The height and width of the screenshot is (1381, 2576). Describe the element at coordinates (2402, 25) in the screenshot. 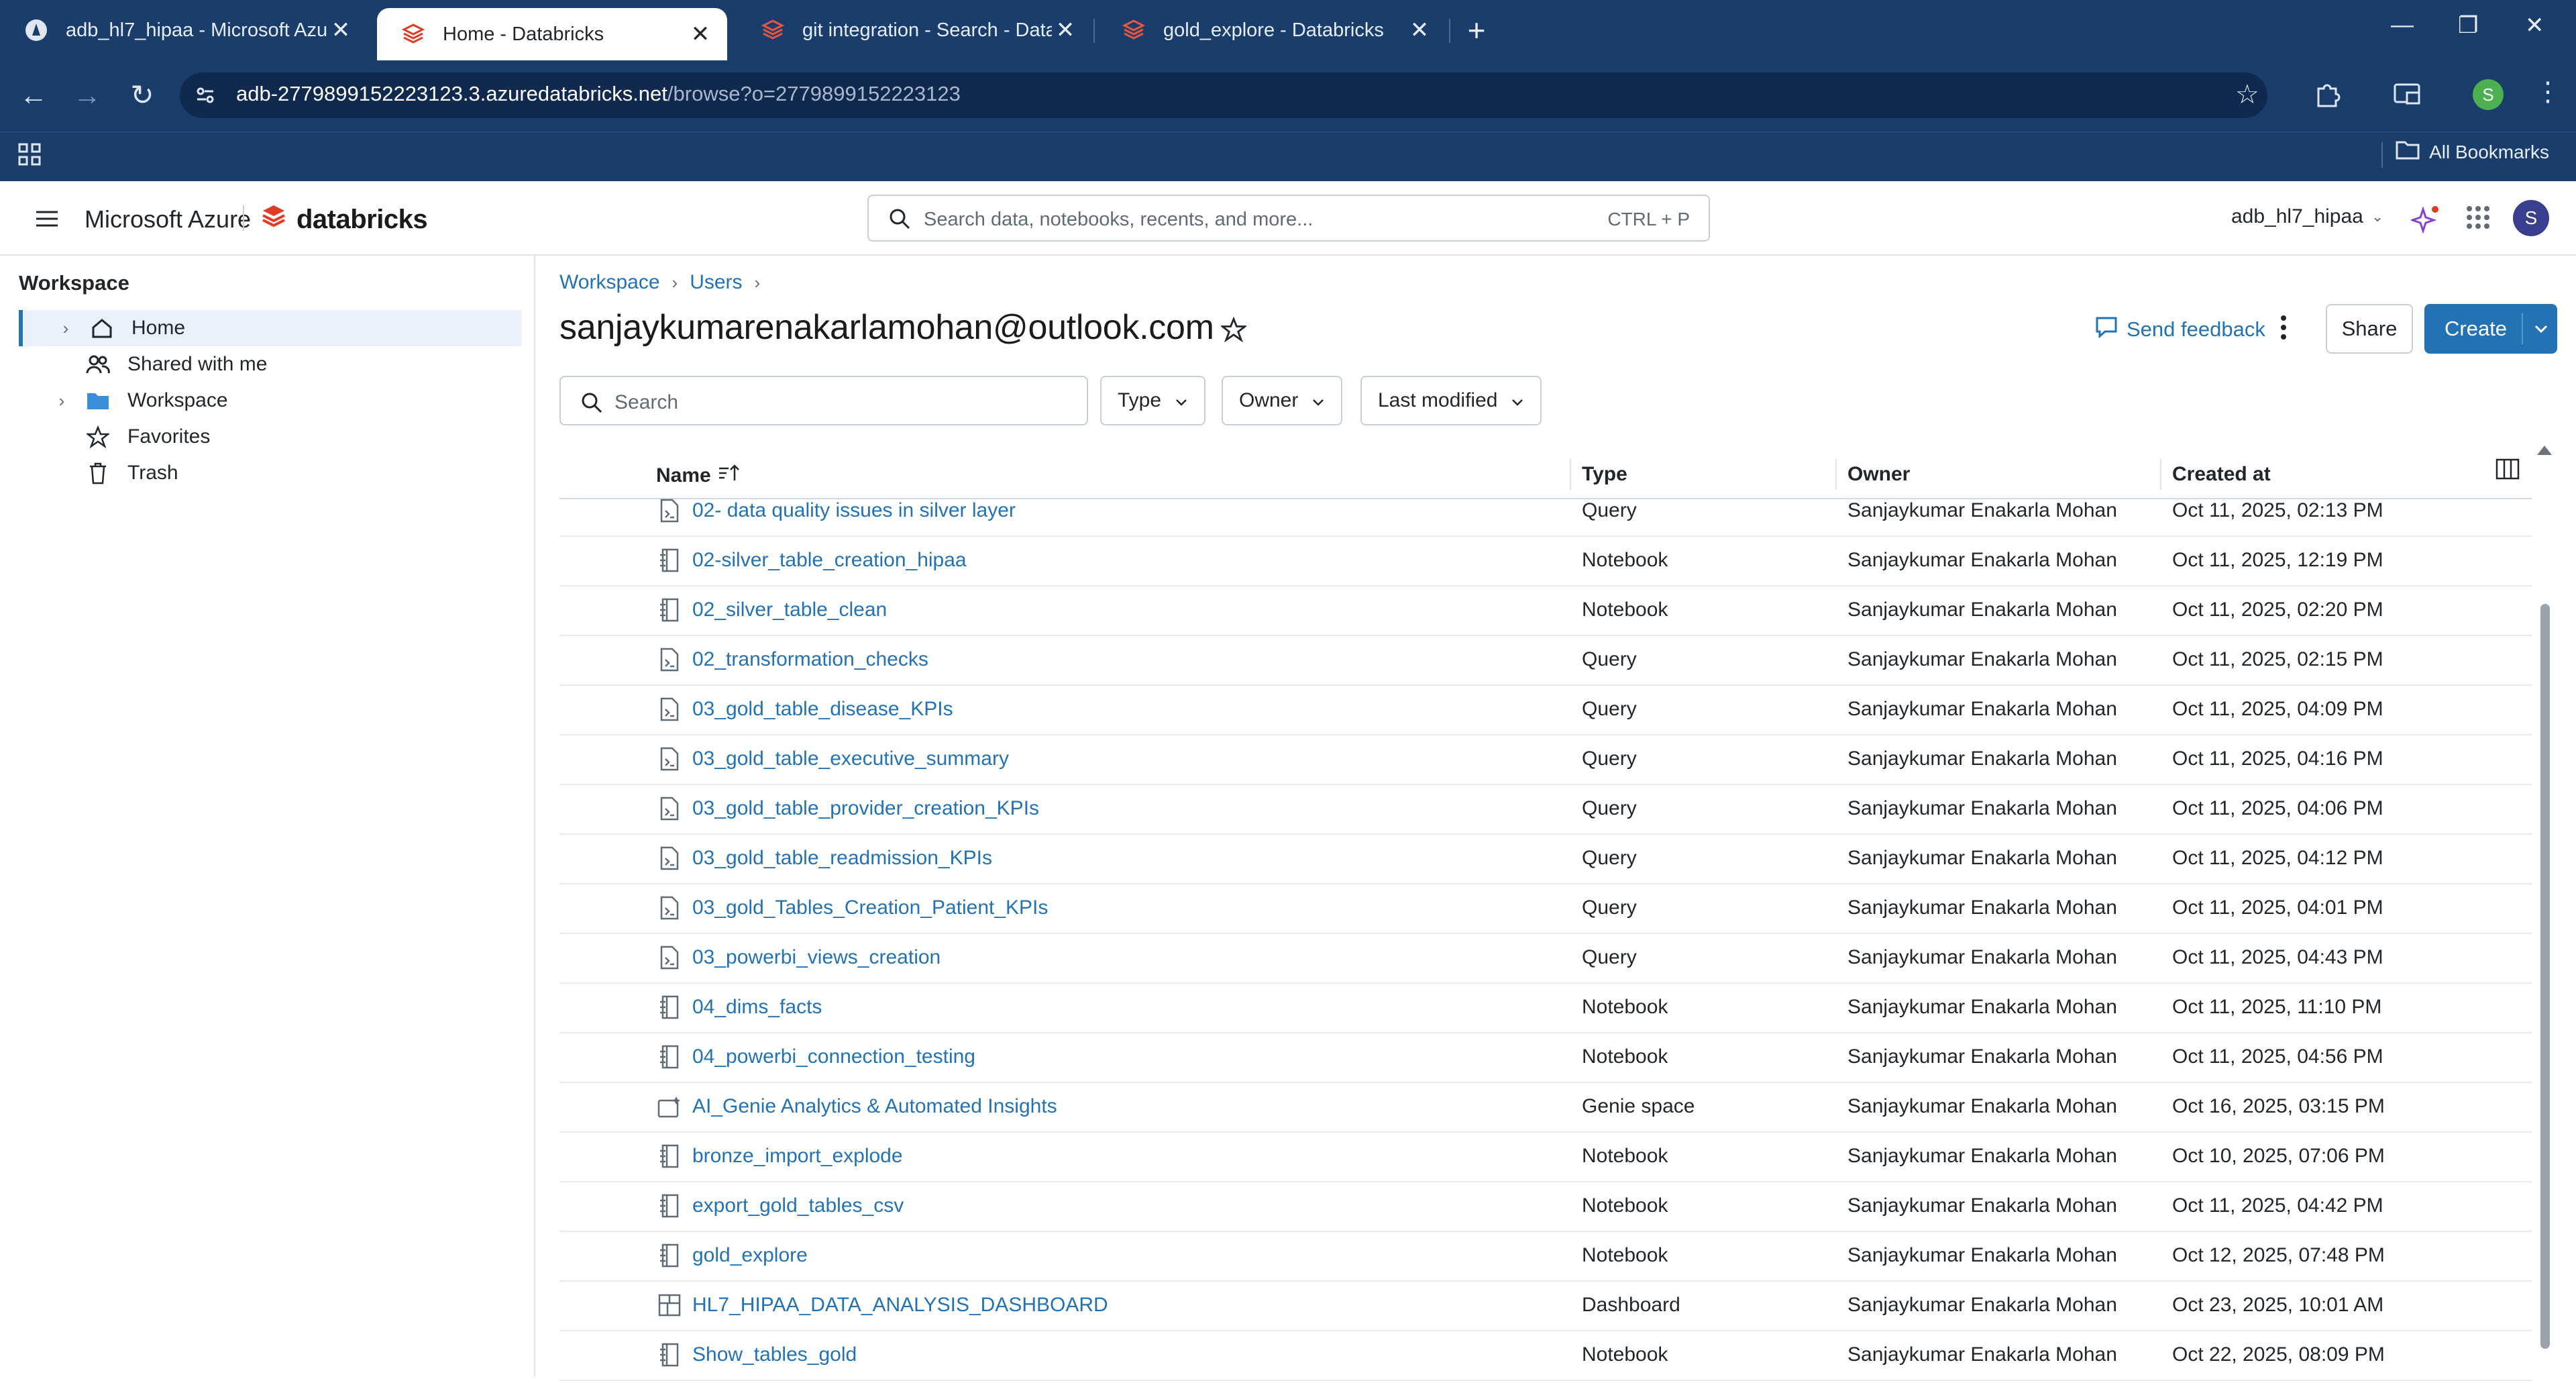

I see `minimize-window-icon: —` at that location.